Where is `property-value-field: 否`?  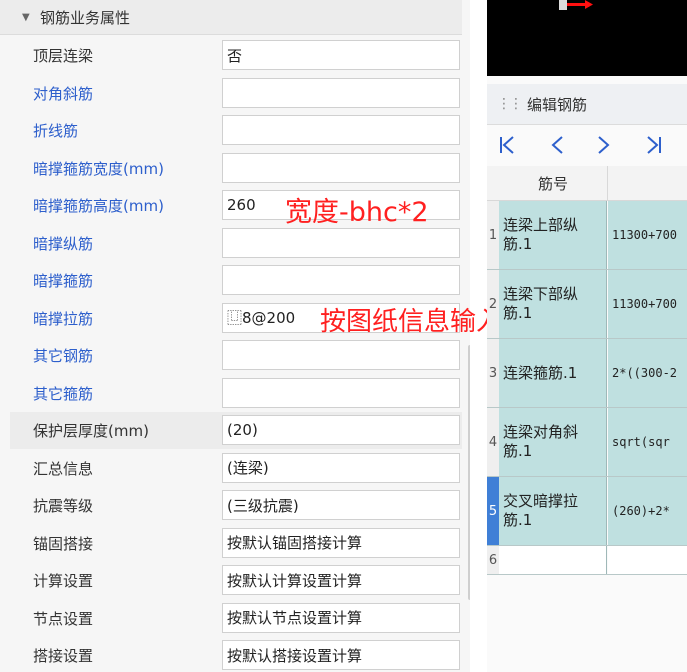
property-value-field: 否 is located at coordinates (341, 55).